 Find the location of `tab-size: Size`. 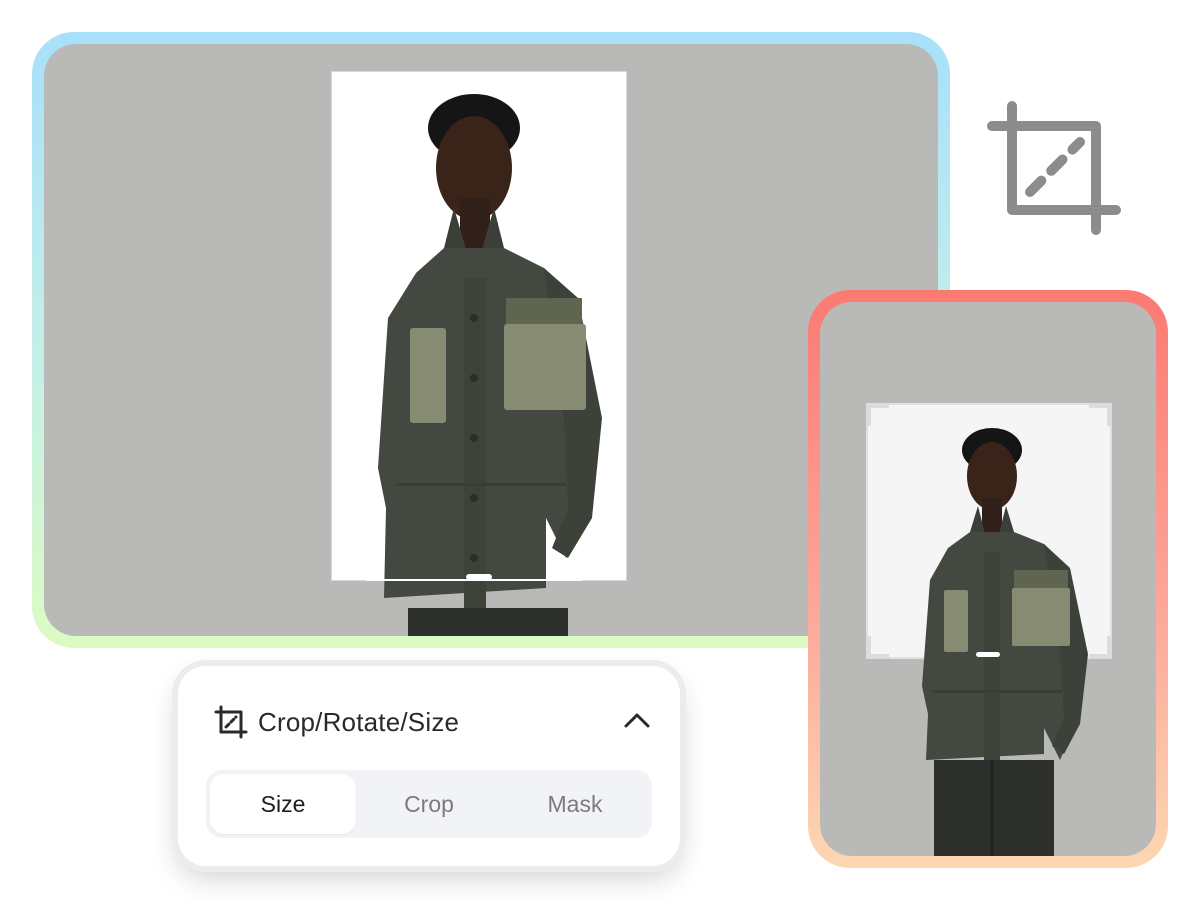

tab-size: Size is located at coordinates (283, 804).